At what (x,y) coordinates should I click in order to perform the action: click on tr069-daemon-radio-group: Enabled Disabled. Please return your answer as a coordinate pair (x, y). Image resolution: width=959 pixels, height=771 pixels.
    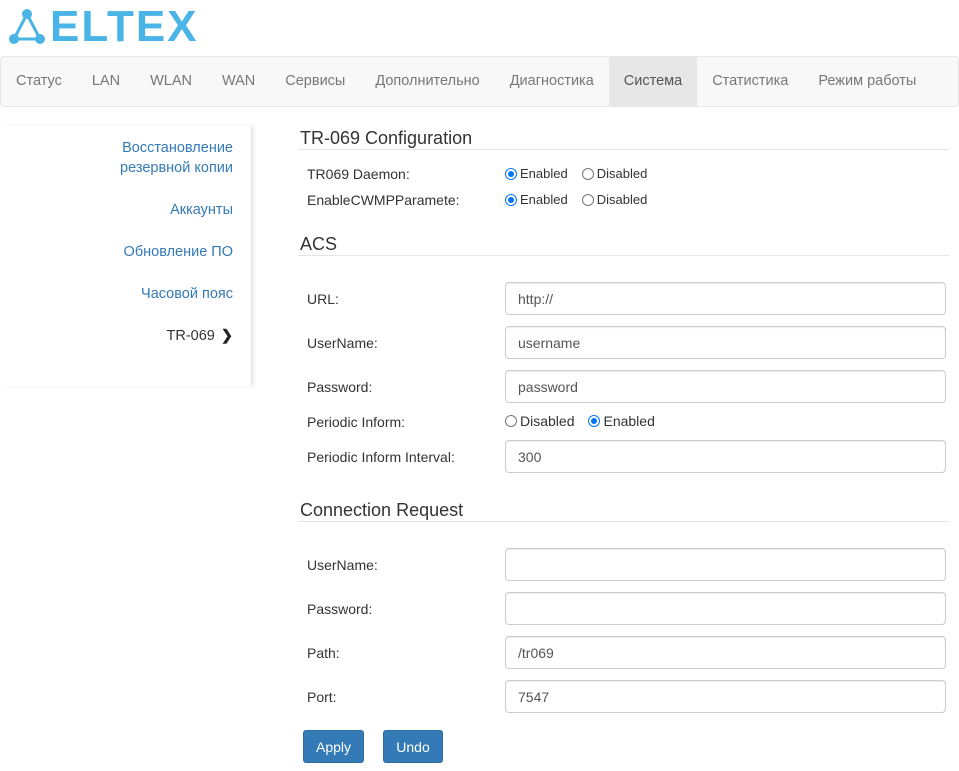
    Looking at the image, I should click on (583, 173).